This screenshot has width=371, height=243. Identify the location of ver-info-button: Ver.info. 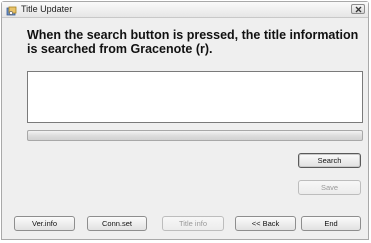
(44, 223).